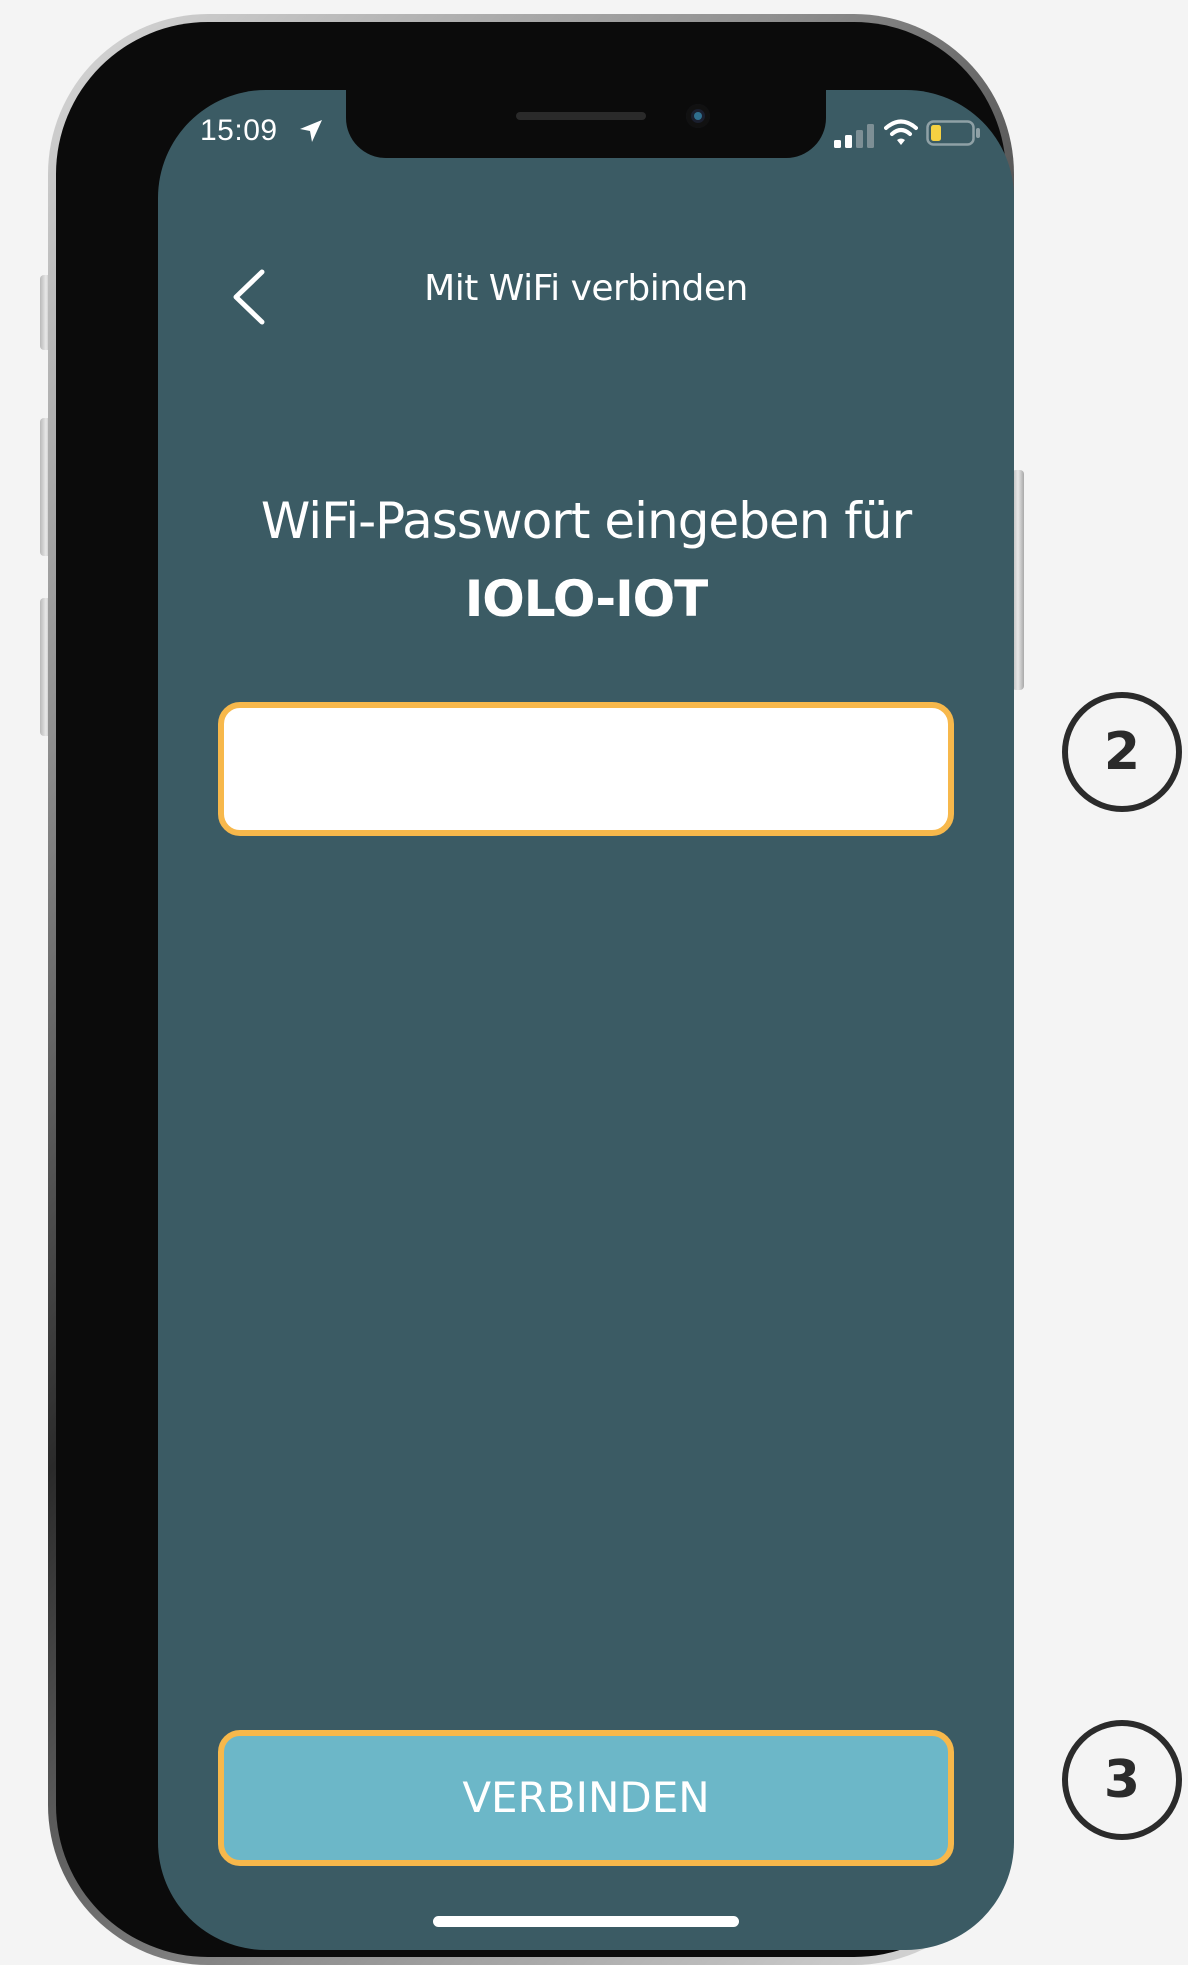 The height and width of the screenshot is (1965, 1188). I want to click on prompt-text: WiFi-Passwort eingeben für, so click(586, 521).